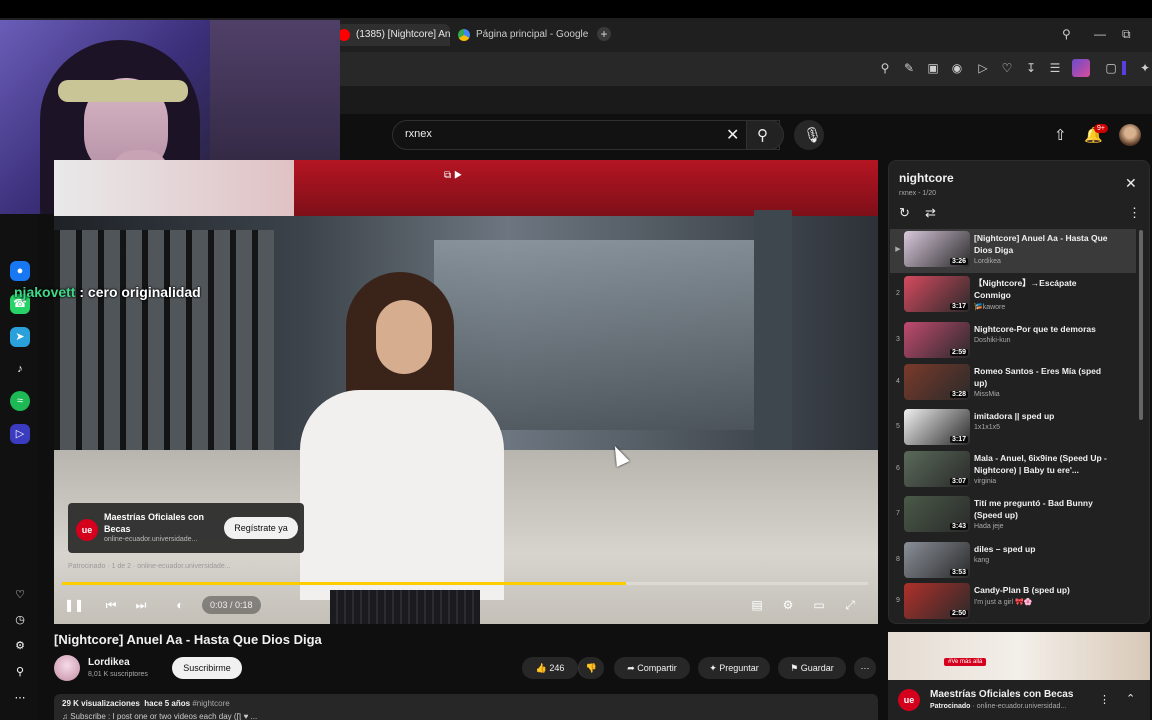 The height and width of the screenshot is (720, 1152). Describe the element at coordinates (20, 369) in the screenshot. I see `tiktok-icon: ♪` at that location.